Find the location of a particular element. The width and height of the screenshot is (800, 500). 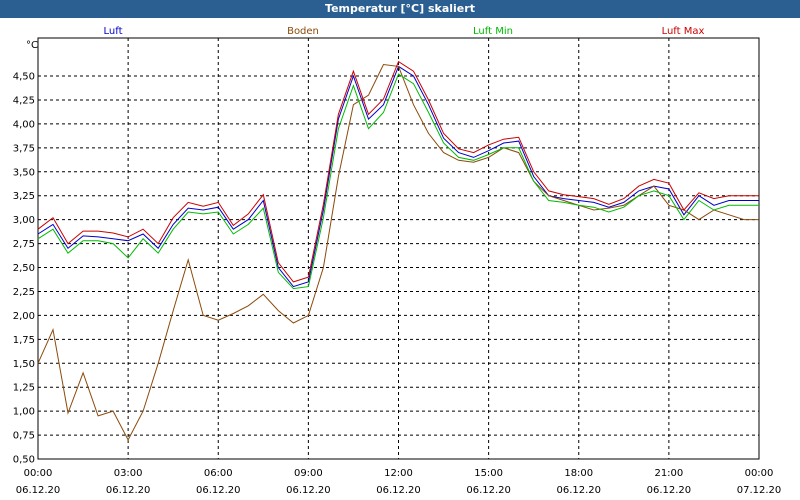

x-tick-time: 21:00 is located at coordinates (668, 473).